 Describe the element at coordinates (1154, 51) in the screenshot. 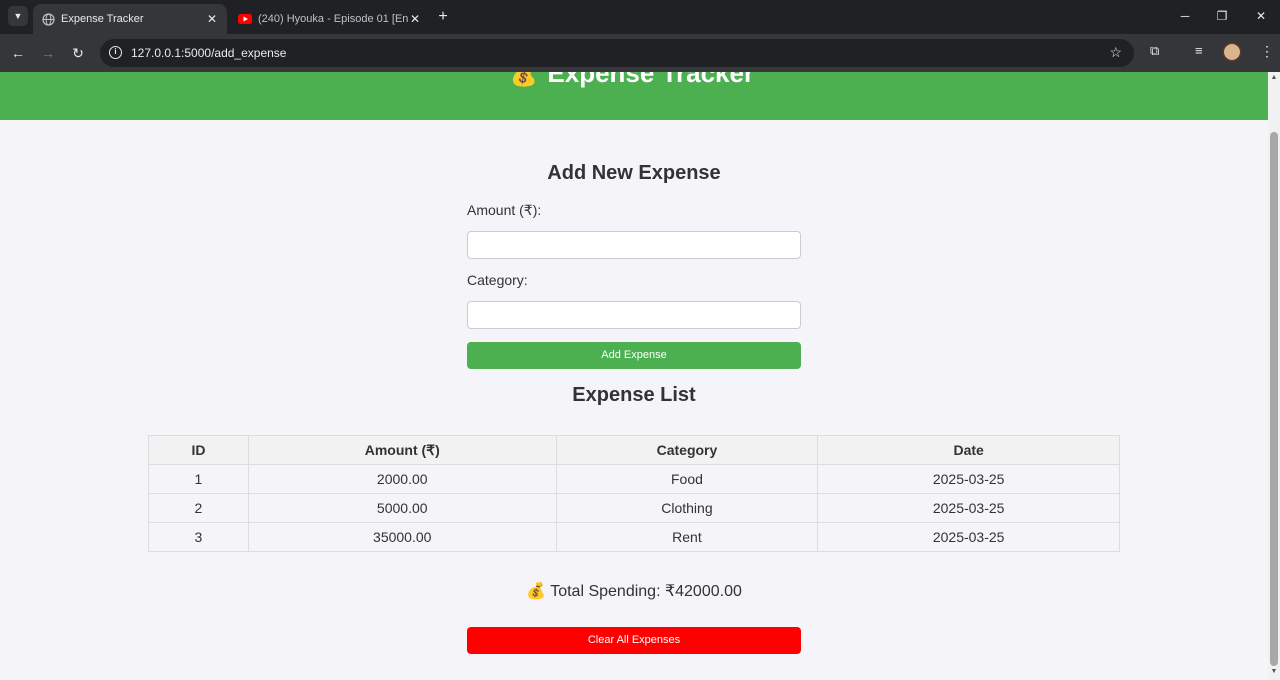

I see `extensions-icon: ⧉` at that location.